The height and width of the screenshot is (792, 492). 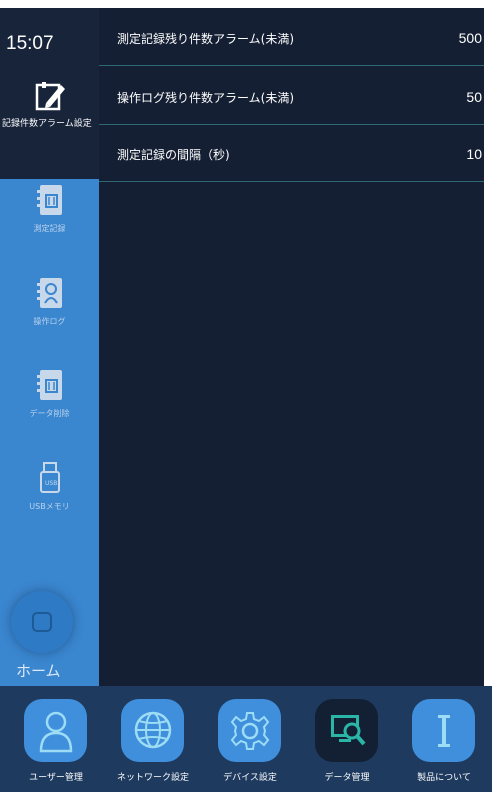 What do you see at coordinates (49, 223) in the screenshot?
I see `sidebar-item-measurement-records: 測定記録` at bounding box center [49, 223].